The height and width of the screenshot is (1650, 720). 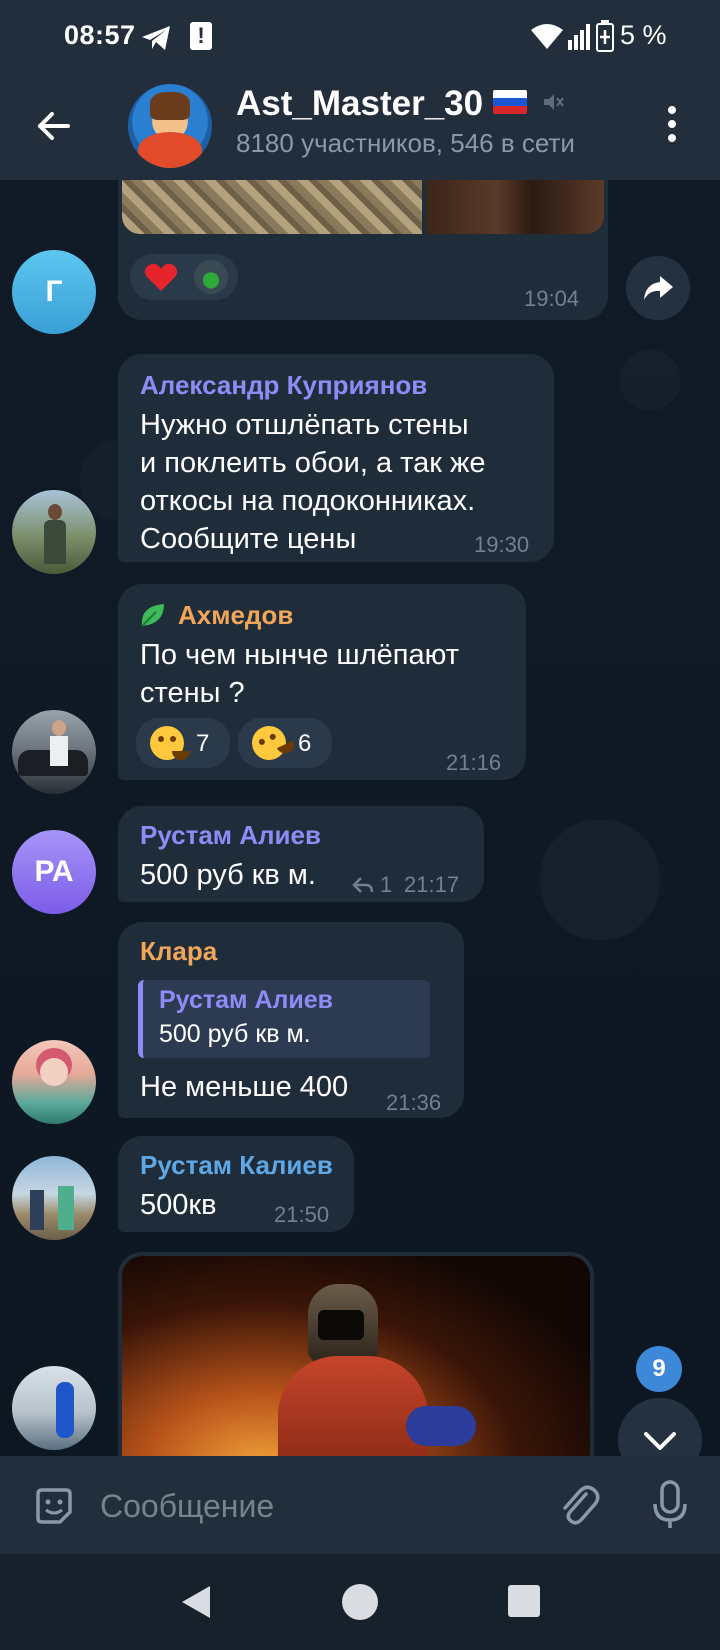 What do you see at coordinates (235, 615) in the screenshot?
I see `sender-name: Ахмедов` at bounding box center [235, 615].